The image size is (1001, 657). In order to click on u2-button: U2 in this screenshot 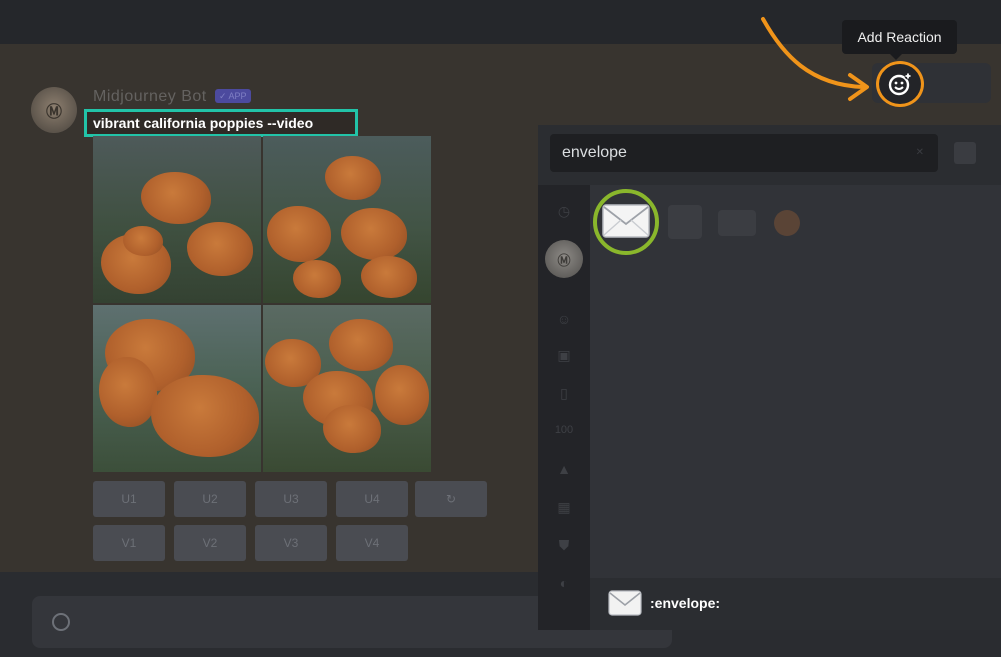, I will do `click(210, 499)`.